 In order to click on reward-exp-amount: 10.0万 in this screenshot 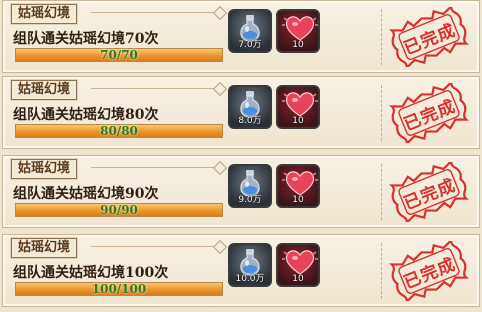, I will do `click(250, 279)`.